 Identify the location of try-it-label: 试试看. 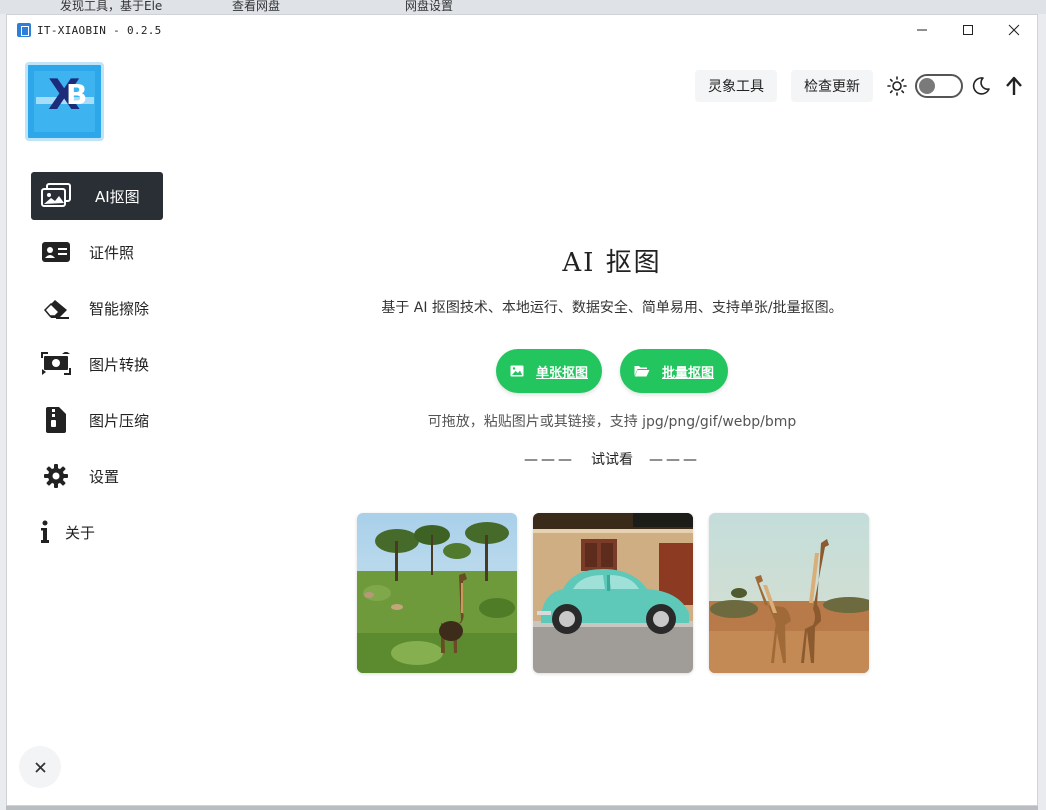
(612, 460).